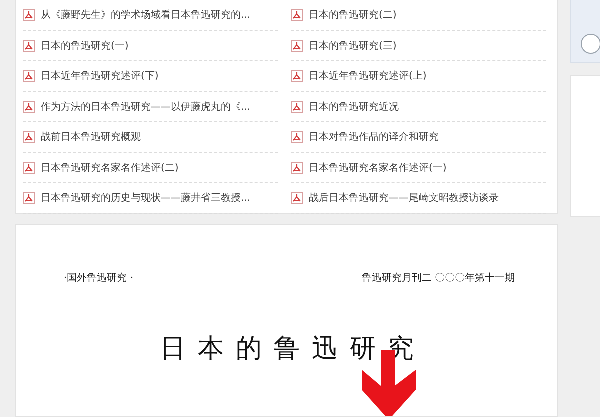  I want to click on document-link: 日本近年鲁迅研究述评(下), so click(100, 76).